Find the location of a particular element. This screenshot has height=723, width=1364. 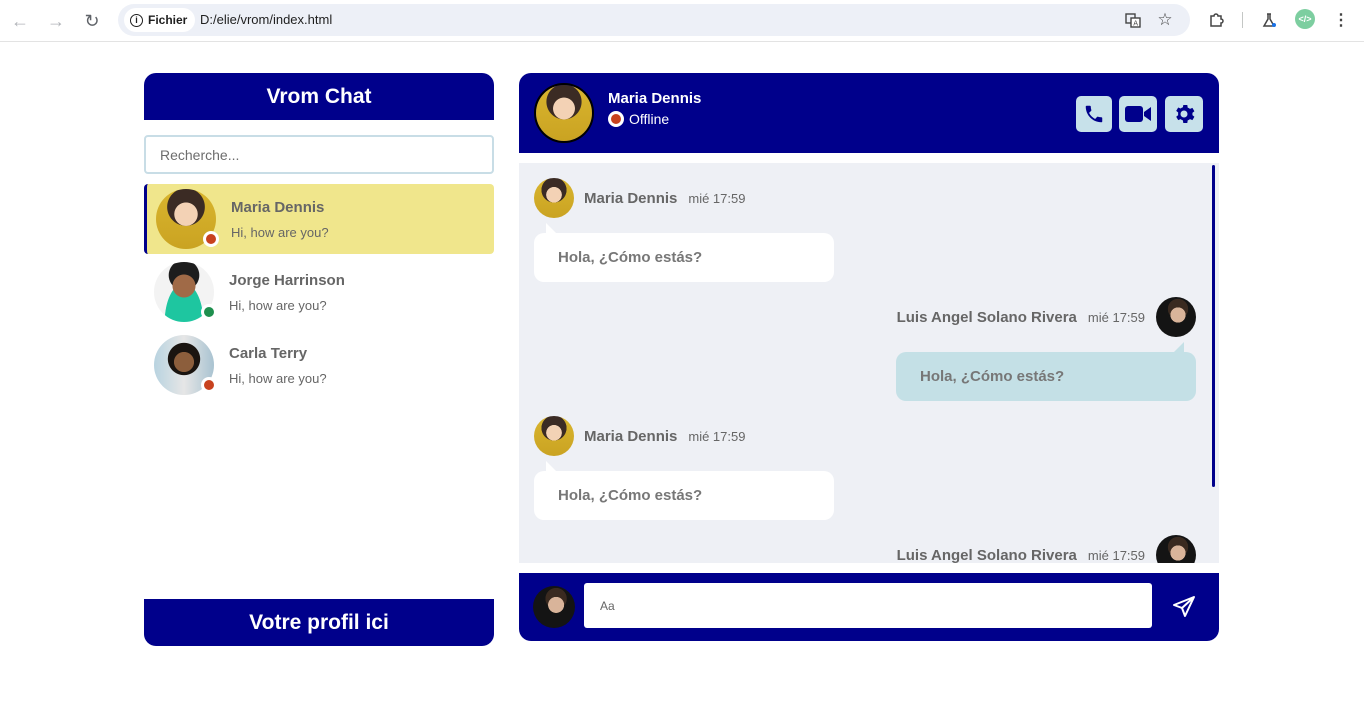

bookmark-star-icon: ☆ is located at coordinates (1165, 20).